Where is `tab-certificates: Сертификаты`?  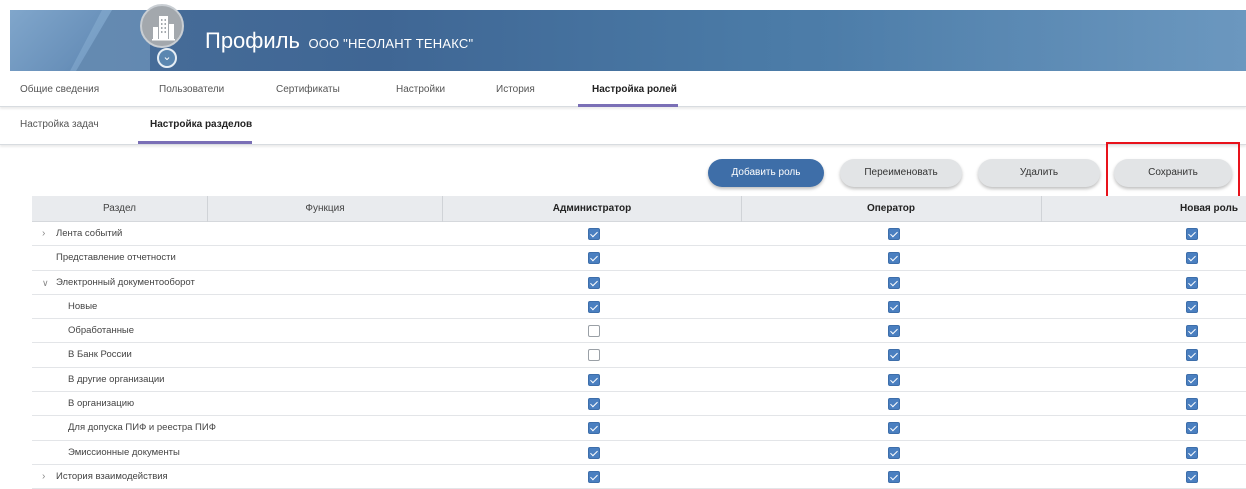 tab-certificates: Сертификаты is located at coordinates (308, 89).